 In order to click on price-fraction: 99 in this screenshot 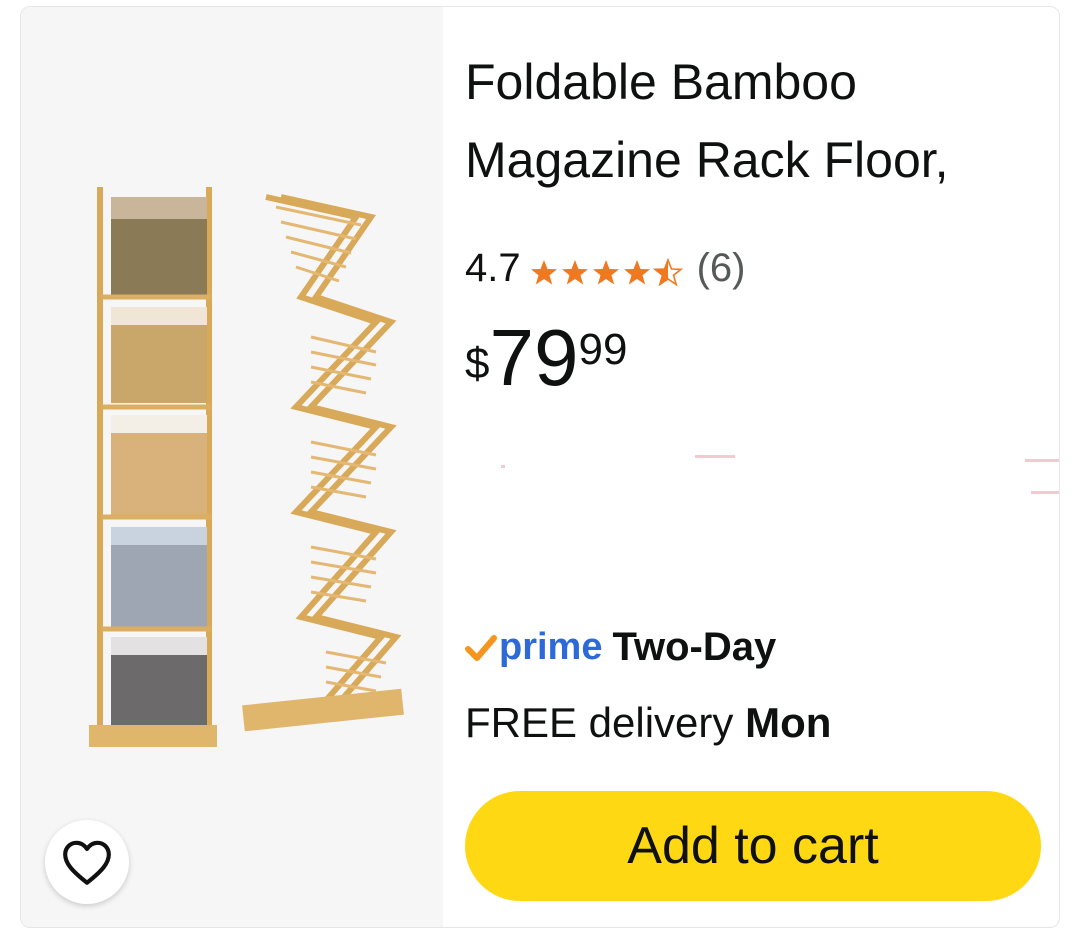, I will do `click(603, 349)`.